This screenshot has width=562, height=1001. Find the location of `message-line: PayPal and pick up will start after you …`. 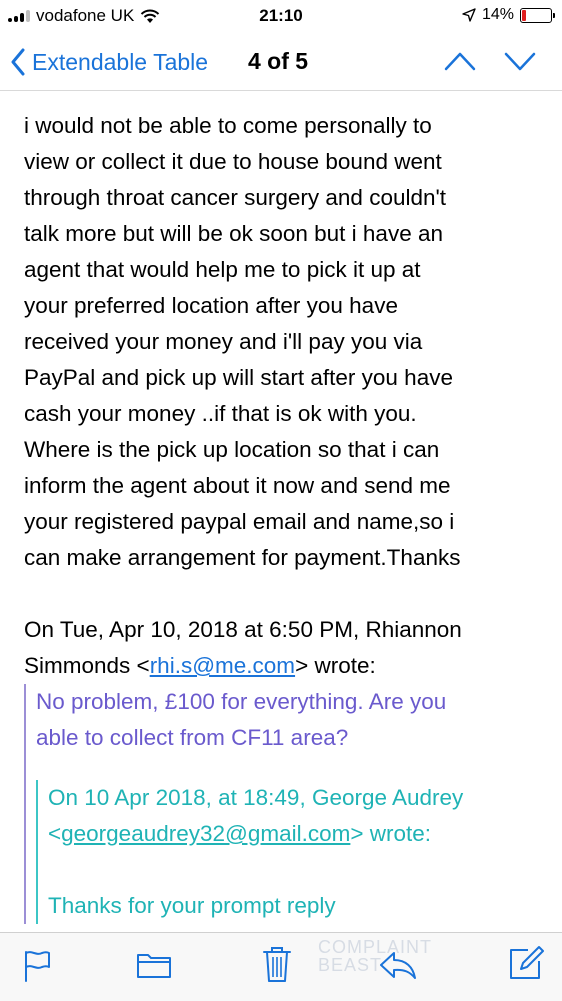

message-line: PayPal and pick up will start after you … is located at coordinates (238, 377).